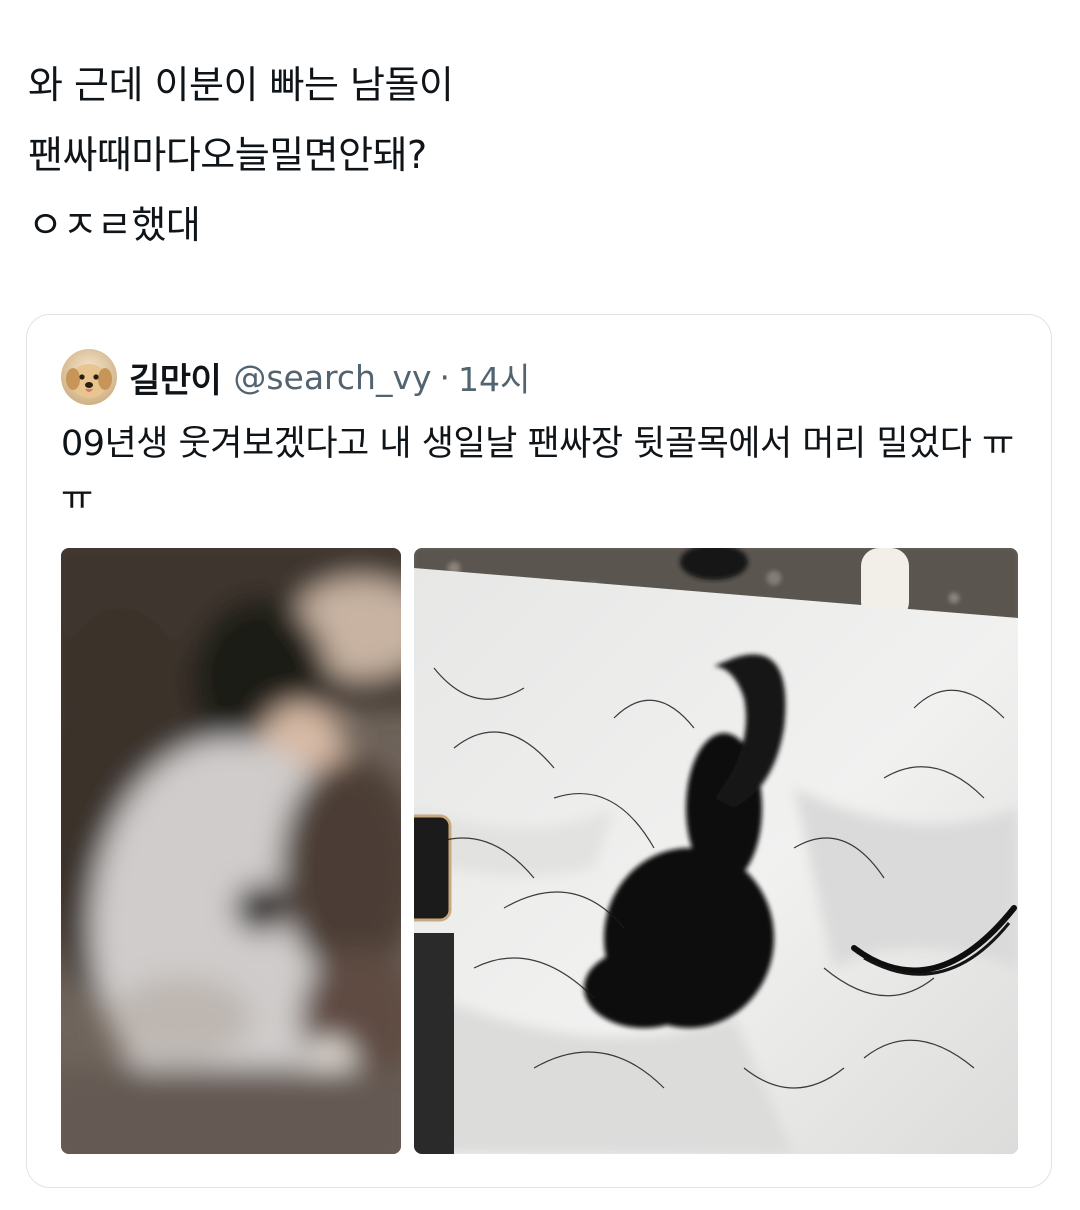 The width and height of the screenshot is (1080, 1210). I want to click on quoted-handle: @search_vy, so click(332, 377).